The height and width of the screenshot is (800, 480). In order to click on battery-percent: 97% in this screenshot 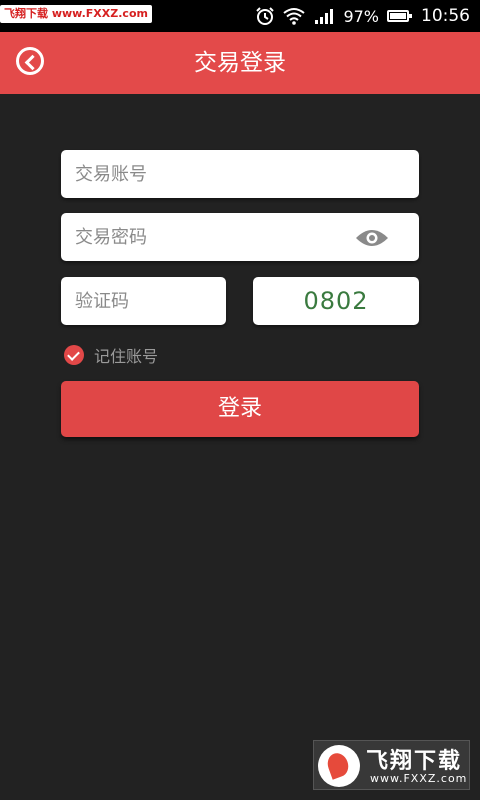, I will do `click(361, 16)`.